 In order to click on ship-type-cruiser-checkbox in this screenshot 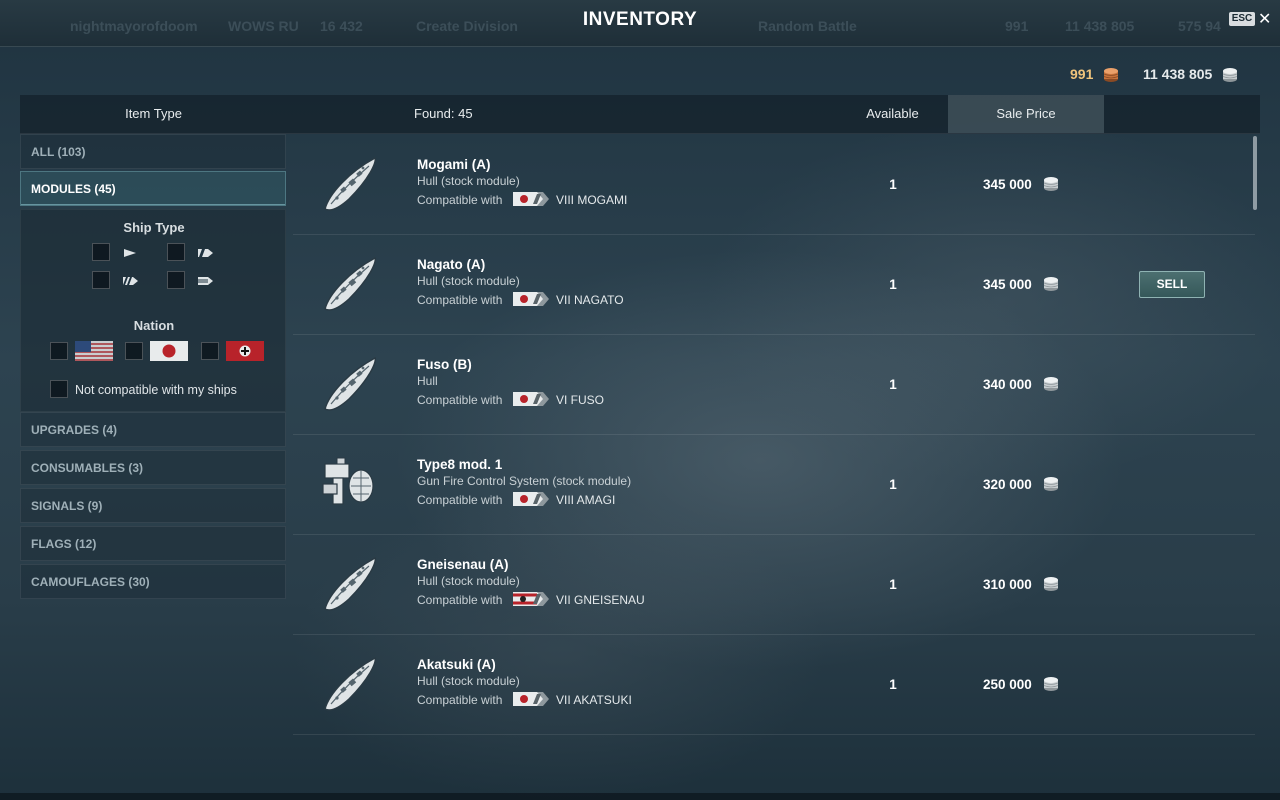, I will do `click(176, 252)`.